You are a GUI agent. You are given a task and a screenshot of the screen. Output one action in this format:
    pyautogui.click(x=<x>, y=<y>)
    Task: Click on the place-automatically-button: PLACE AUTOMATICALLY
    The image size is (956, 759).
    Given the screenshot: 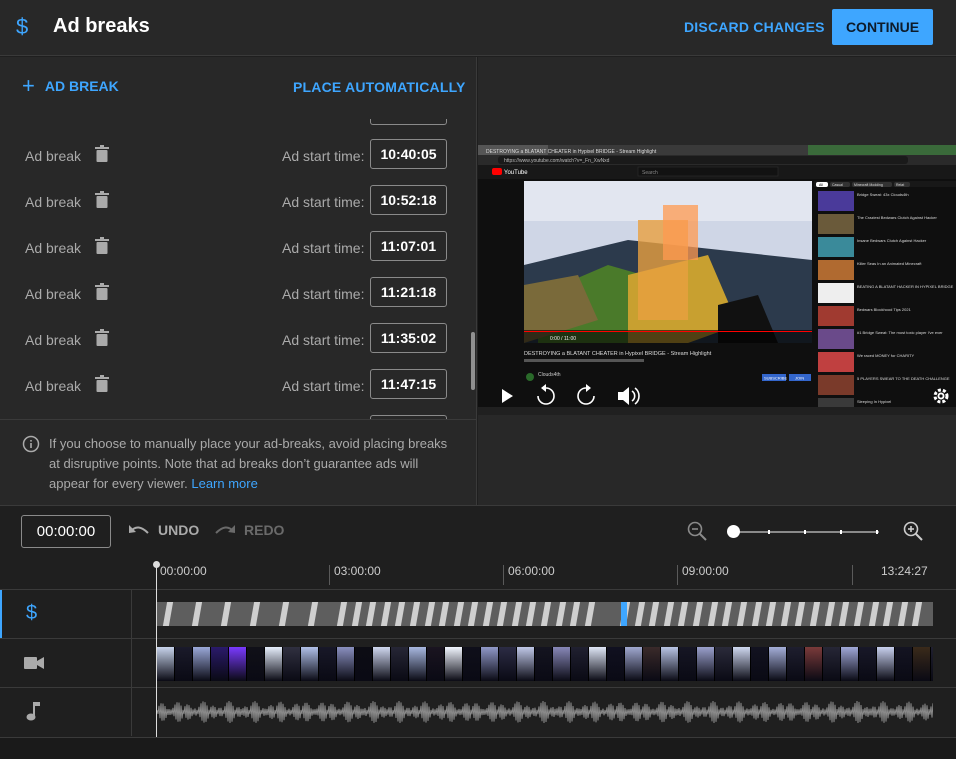 What is the action you would take?
    pyautogui.click(x=379, y=87)
    